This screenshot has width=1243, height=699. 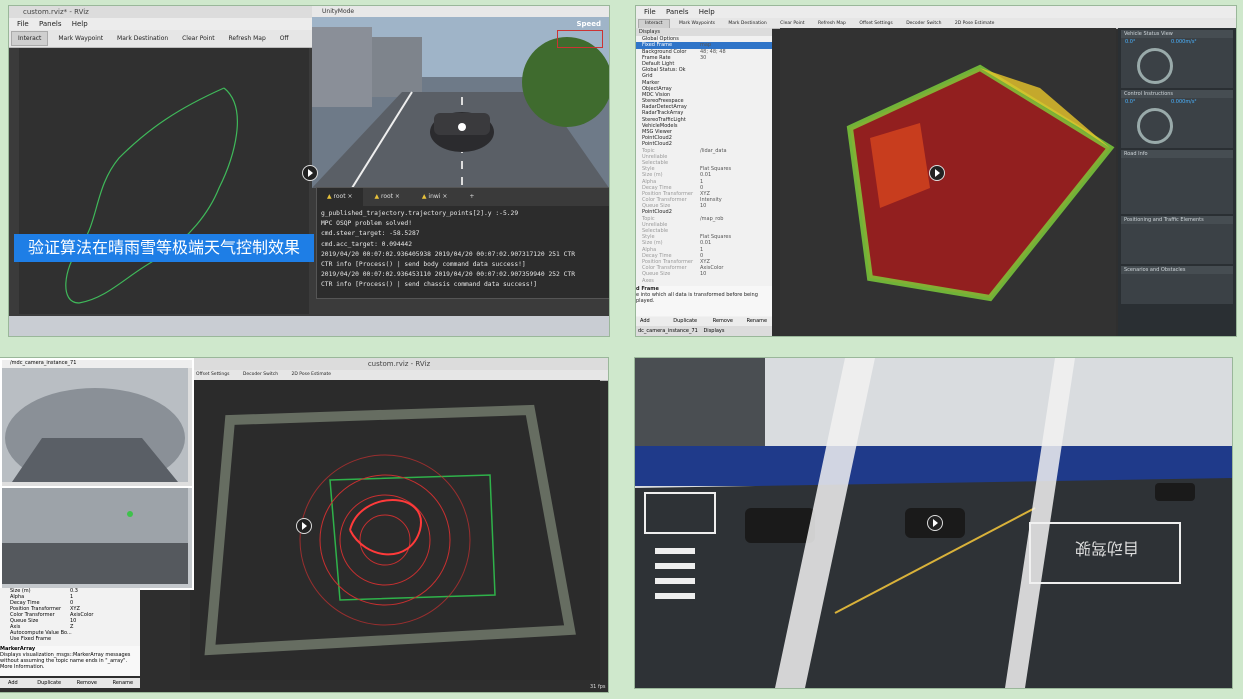 I want to click on display-row-label: Default Light, so click(x=658, y=63).